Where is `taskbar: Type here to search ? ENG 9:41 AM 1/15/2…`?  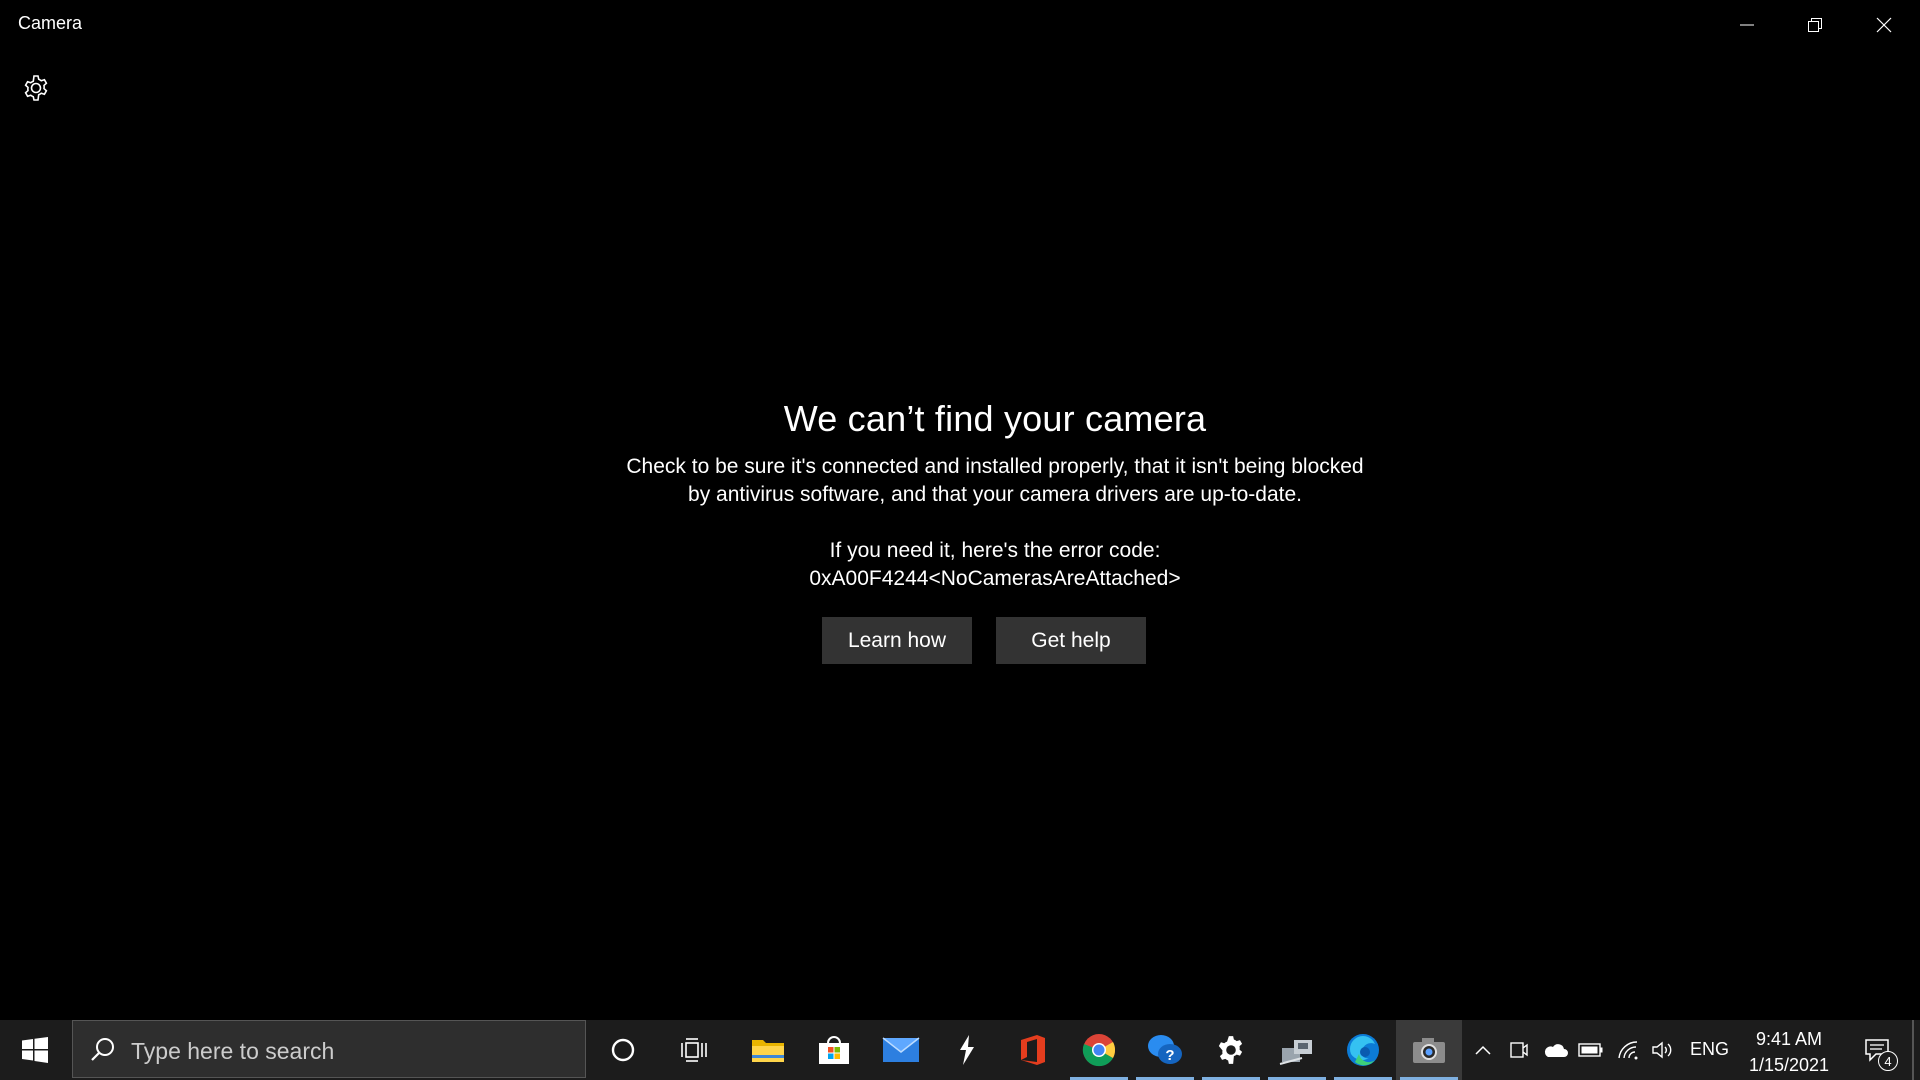
taskbar: Type here to search ? ENG 9:41 AM 1/15/2… is located at coordinates (960, 1050).